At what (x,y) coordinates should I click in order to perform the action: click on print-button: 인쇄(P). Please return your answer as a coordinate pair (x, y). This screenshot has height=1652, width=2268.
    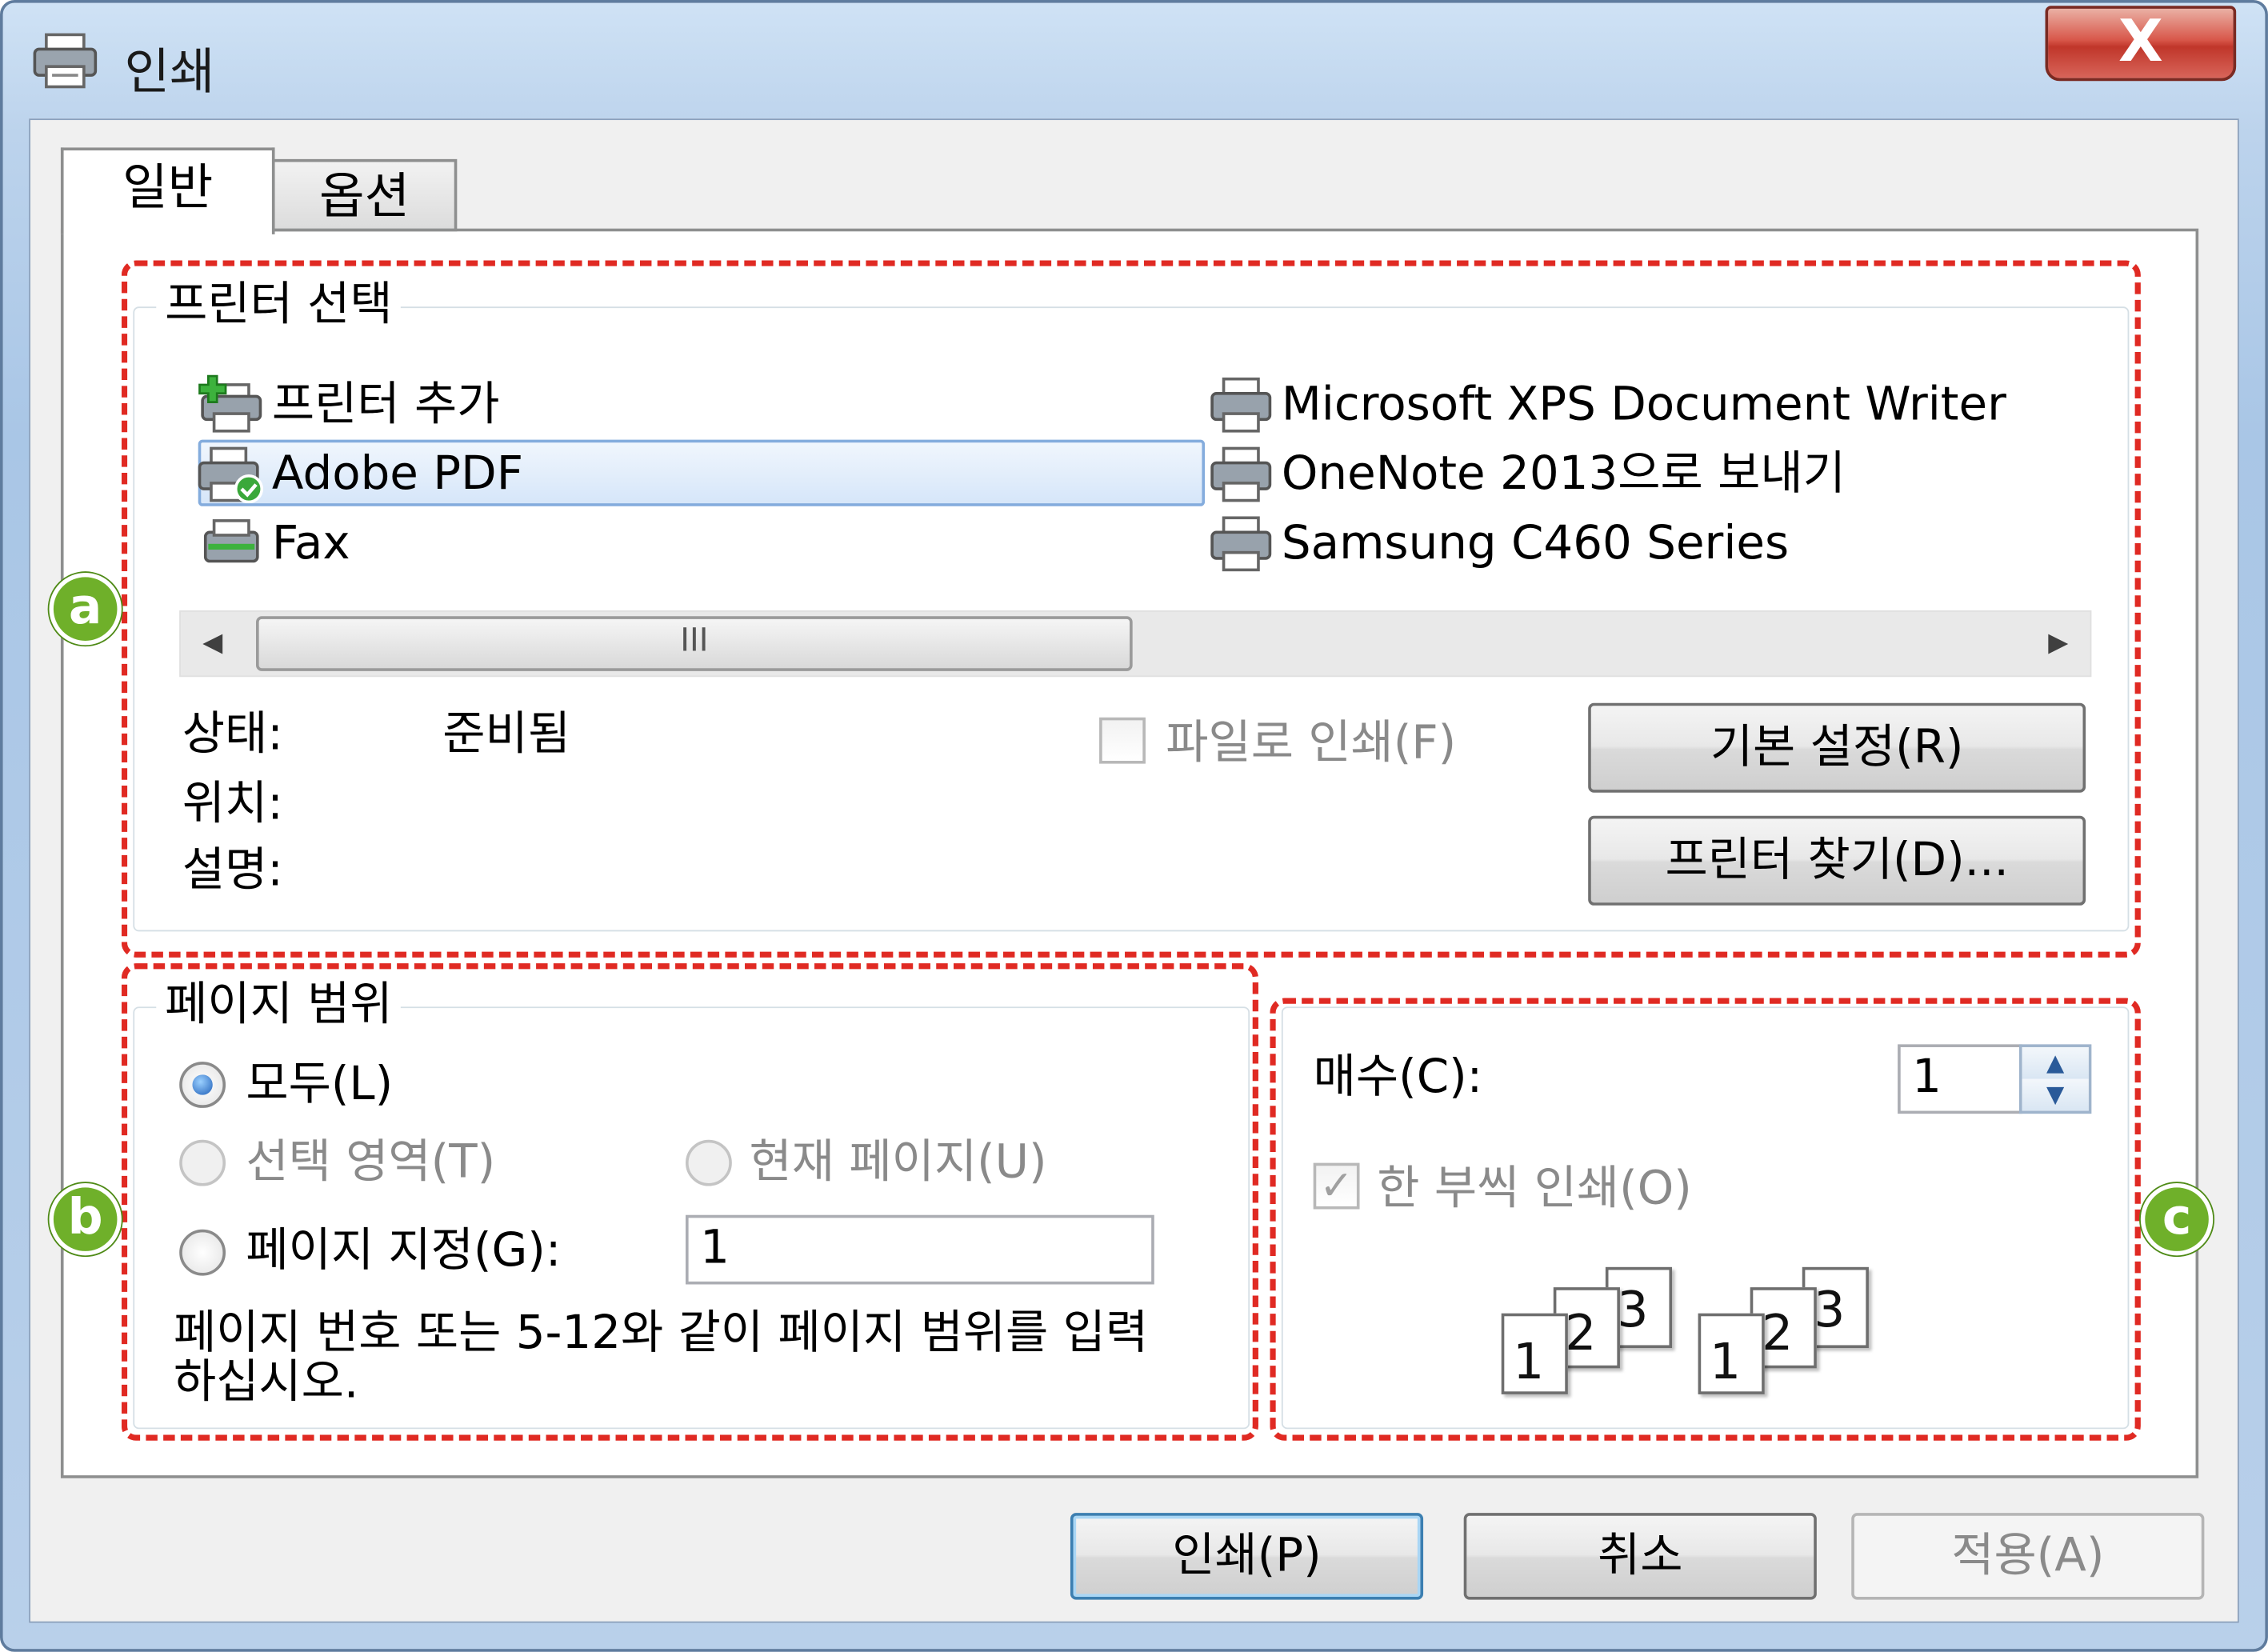
    Looking at the image, I should click on (1247, 1556).